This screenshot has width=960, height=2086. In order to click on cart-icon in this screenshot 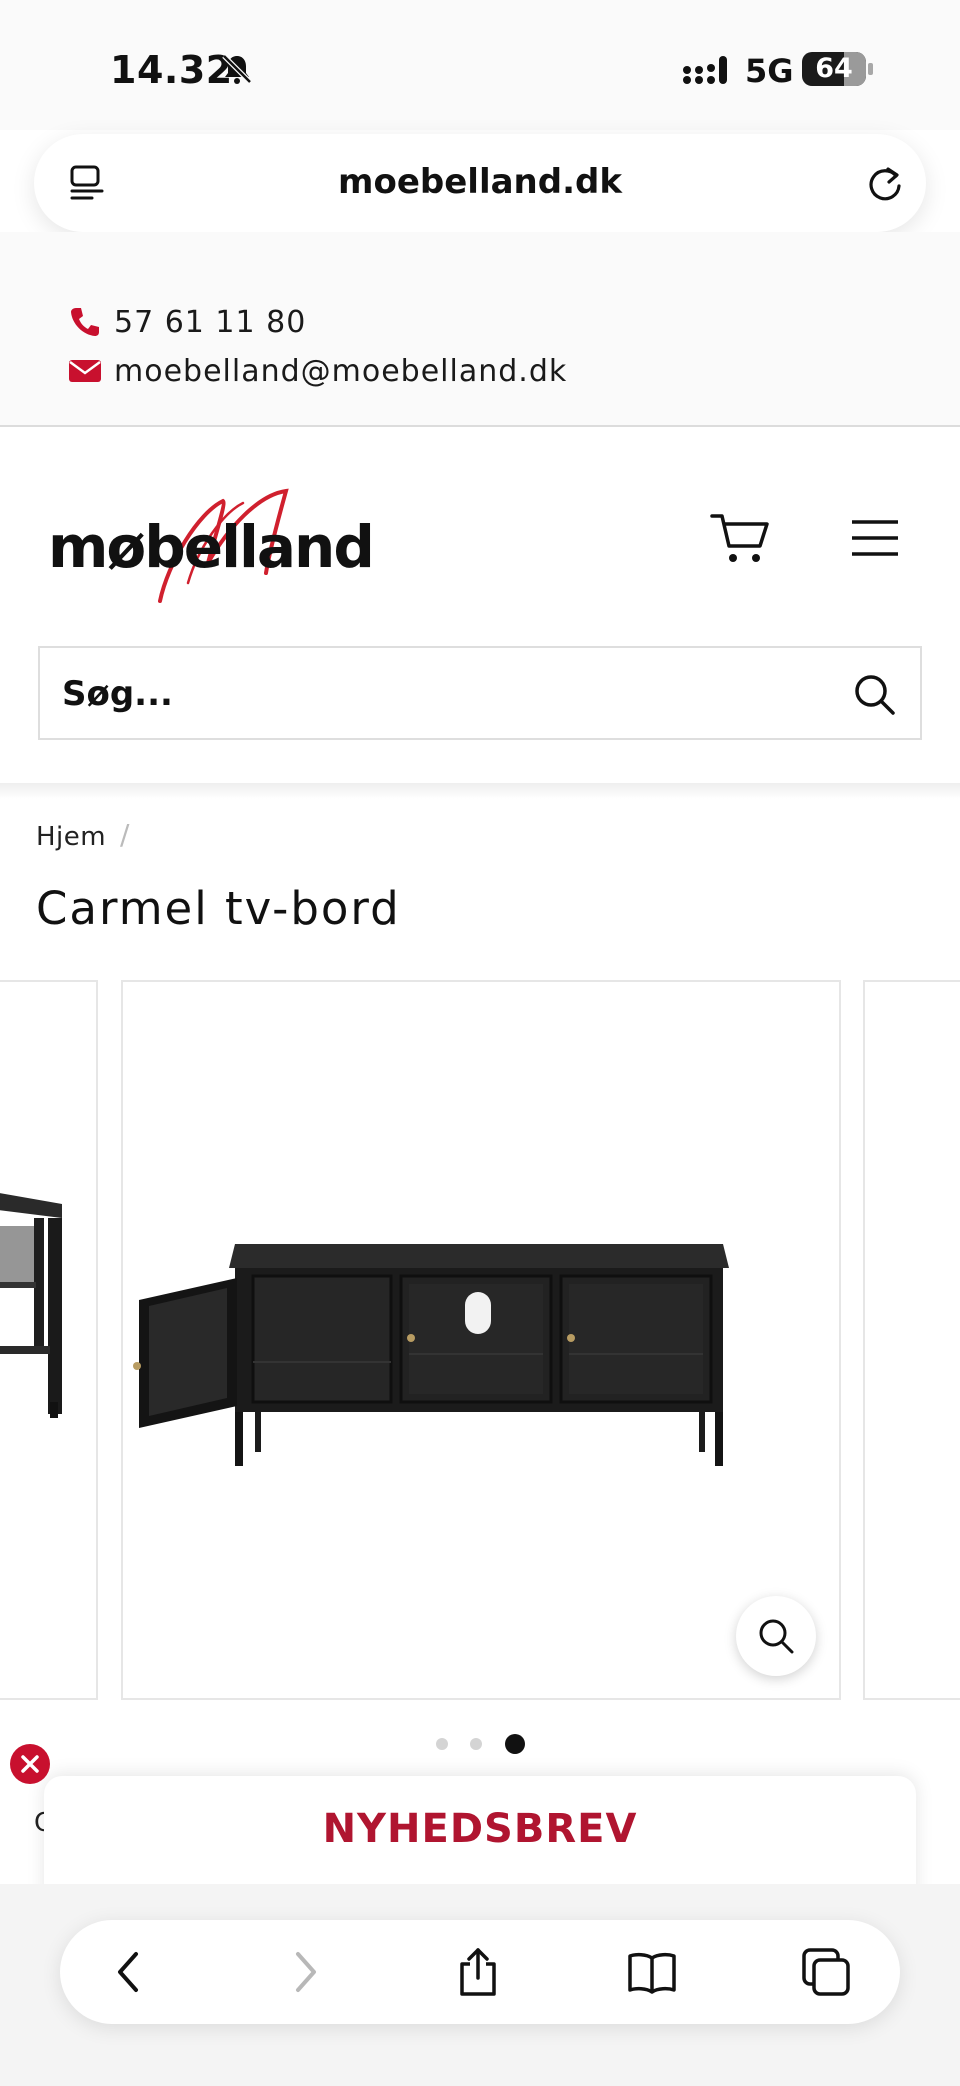, I will do `click(741, 538)`.